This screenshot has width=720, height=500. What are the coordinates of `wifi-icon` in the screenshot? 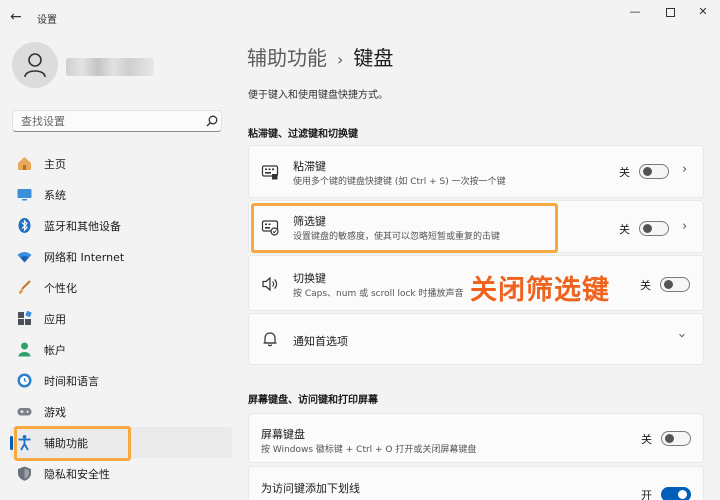 It's located at (24, 257).